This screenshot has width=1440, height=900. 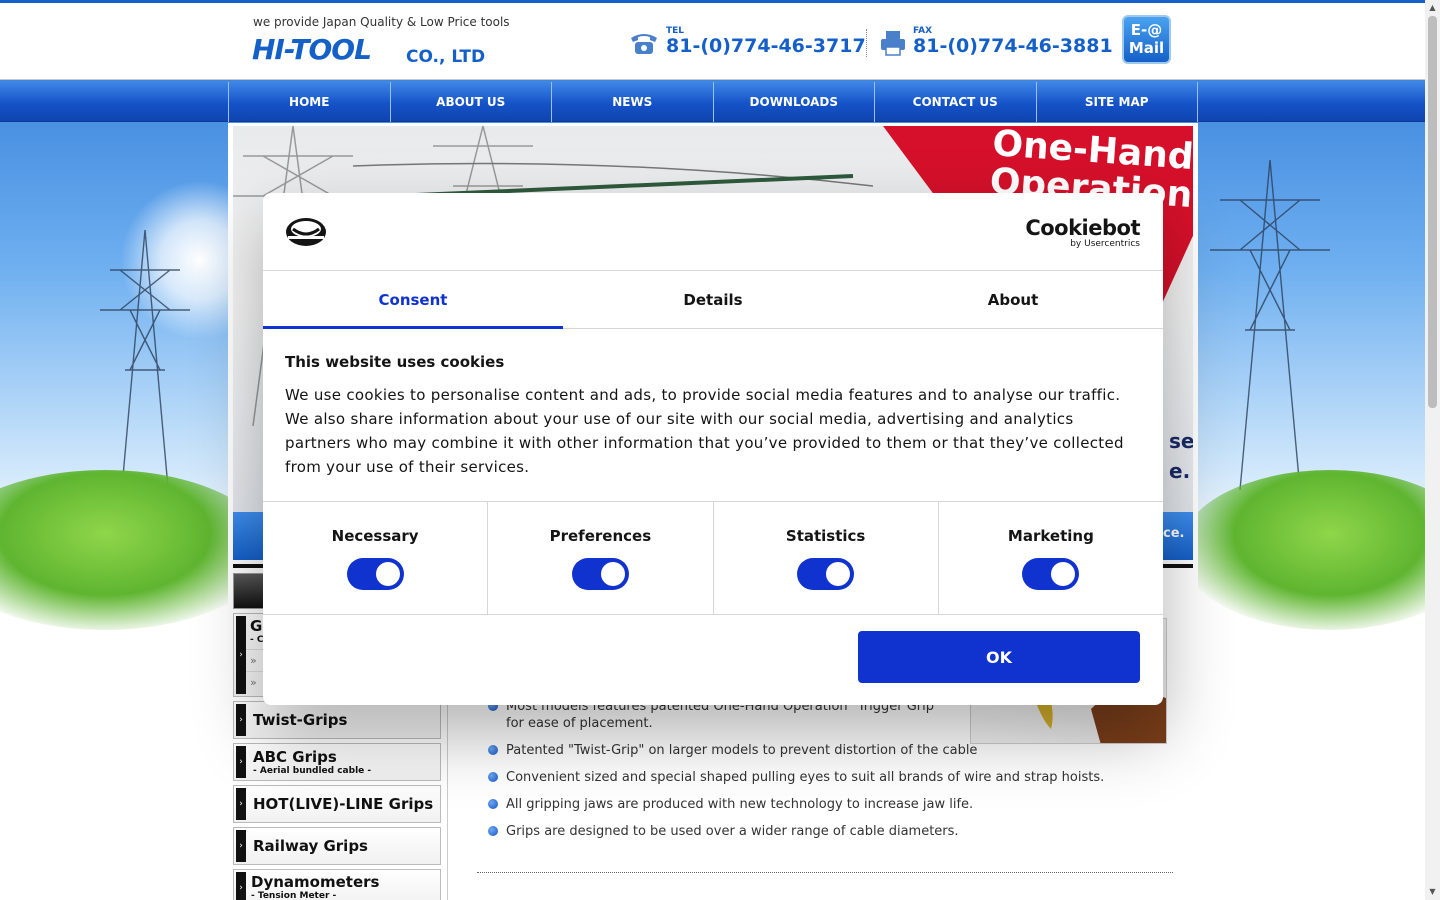 I want to click on toggle-statistics: Statistics, so click(x=826, y=558).